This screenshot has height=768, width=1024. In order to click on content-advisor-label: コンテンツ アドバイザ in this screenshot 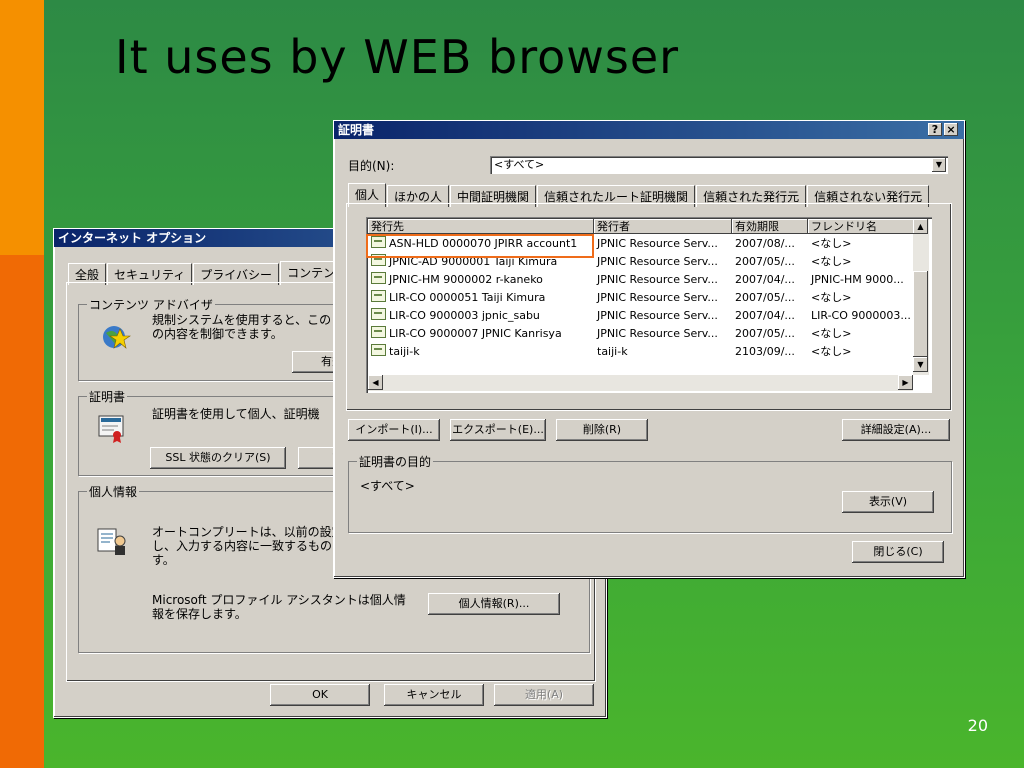, I will do `click(151, 304)`.